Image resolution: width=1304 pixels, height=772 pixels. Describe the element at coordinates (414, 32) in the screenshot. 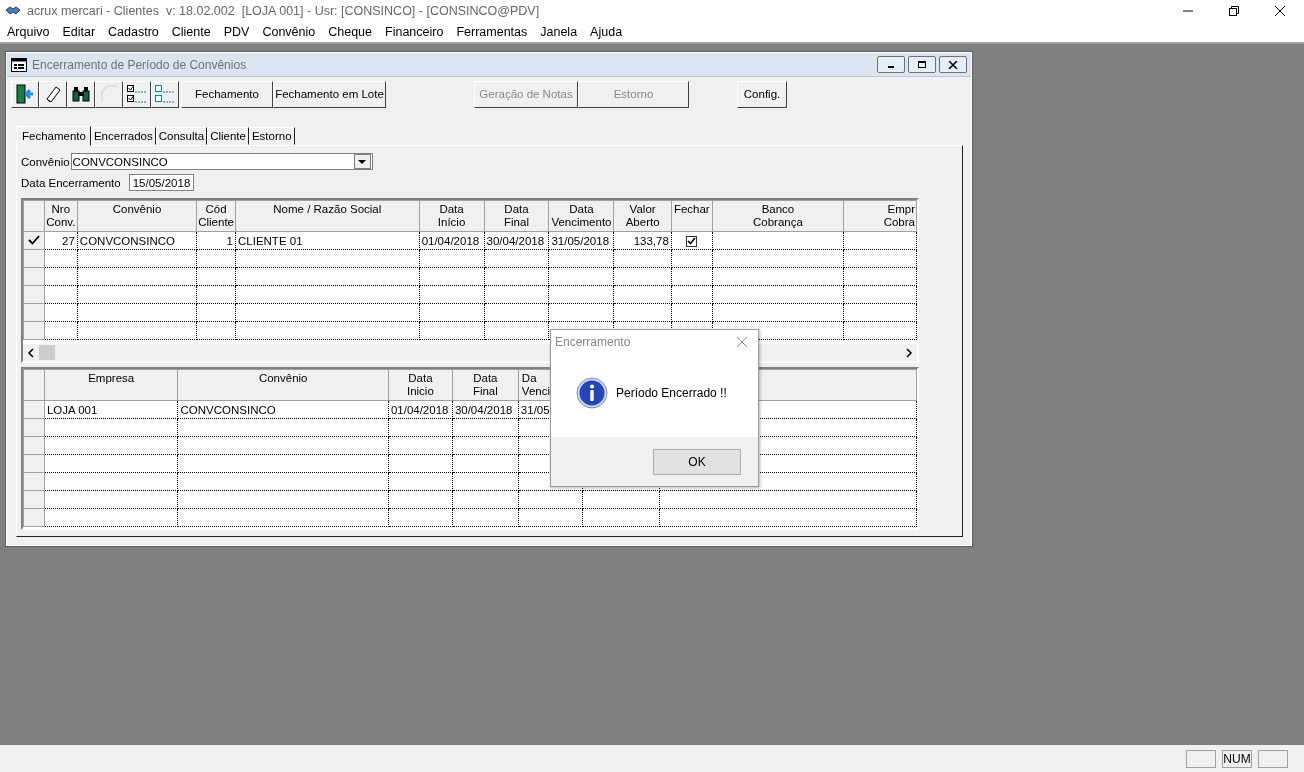

I see `menu-item: Financeiro` at that location.